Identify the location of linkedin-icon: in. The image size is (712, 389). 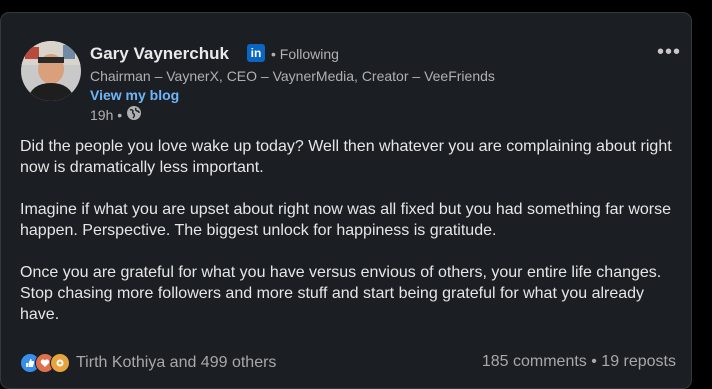
(256, 53).